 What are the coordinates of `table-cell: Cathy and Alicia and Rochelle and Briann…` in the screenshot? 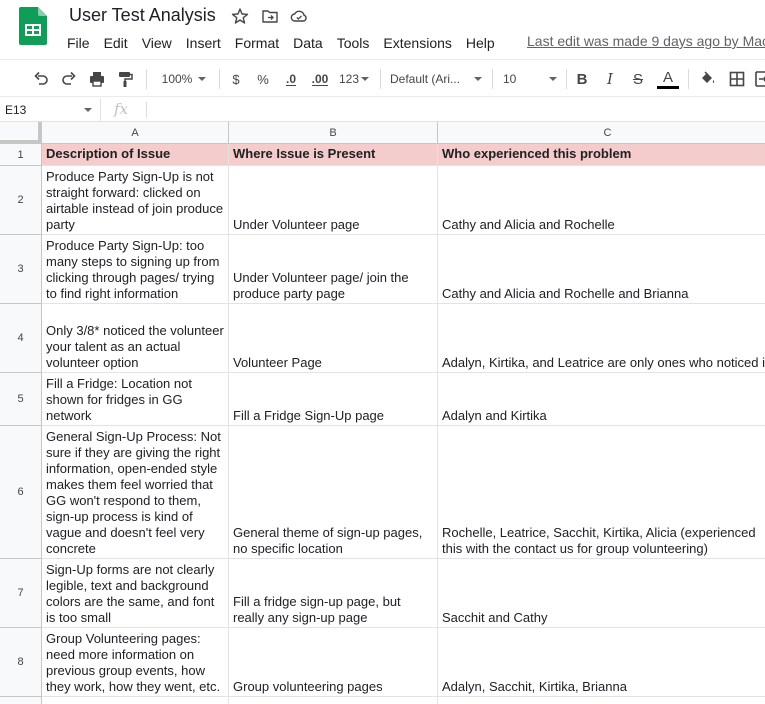 It's located at (601, 269).